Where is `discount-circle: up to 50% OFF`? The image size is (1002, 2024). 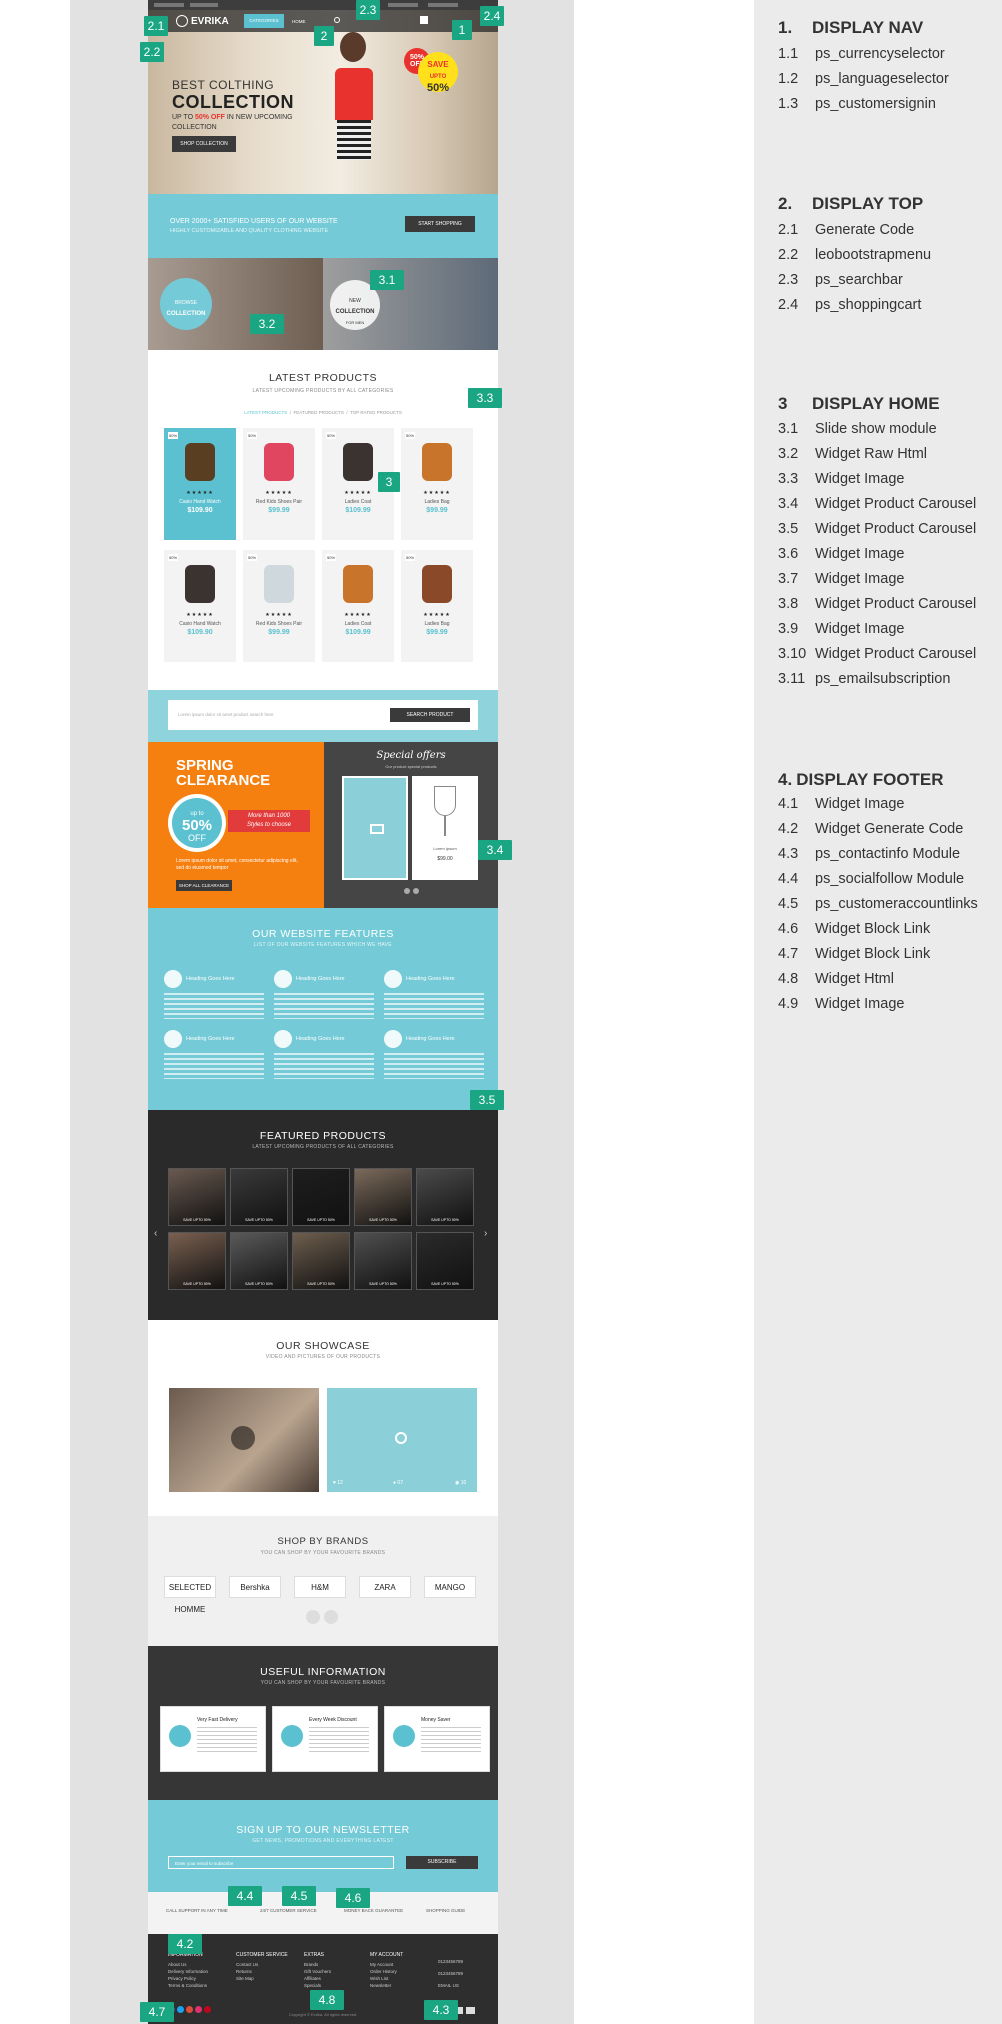
discount-circle: up to 50% OFF is located at coordinates (197, 823).